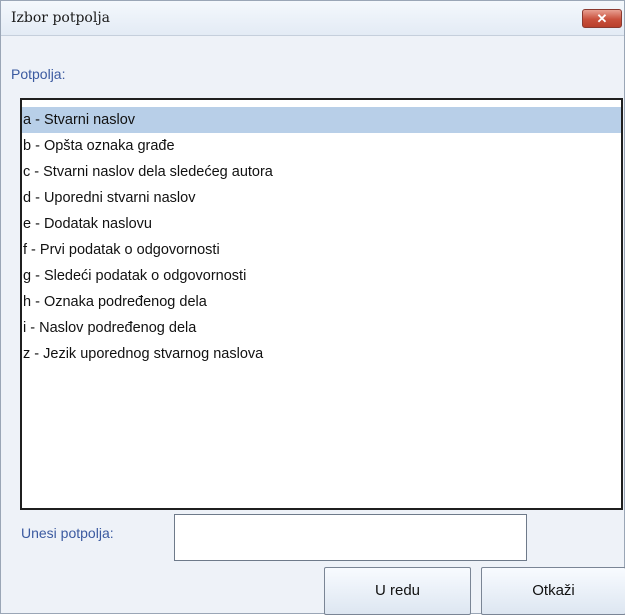 This screenshot has width=625, height=615. What do you see at coordinates (38, 74) in the screenshot?
I see `subfields-label: Potpolja:` at bounding box center [38, 74].